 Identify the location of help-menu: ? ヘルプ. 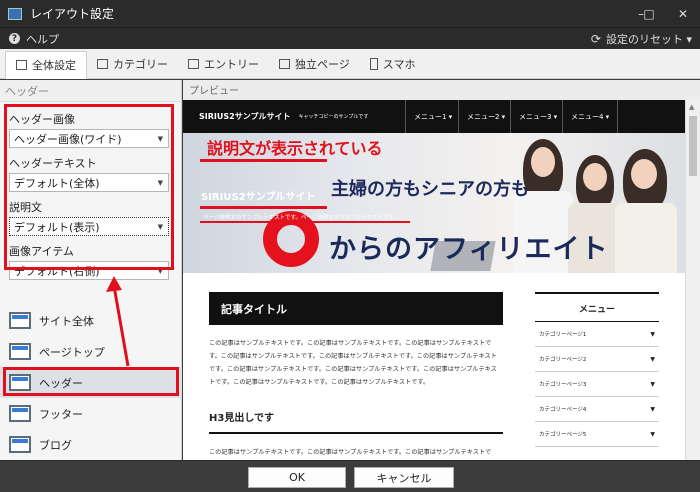
(34, 39).